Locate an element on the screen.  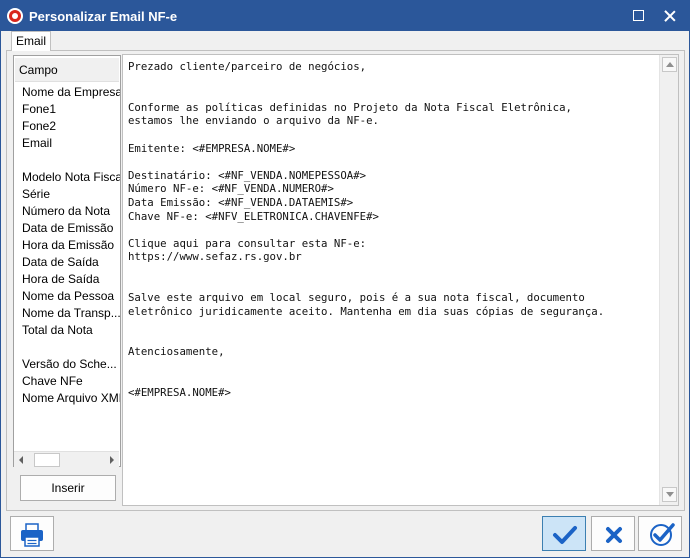
editor-line: estamos lhe enviando o arquivo da NF-e. is located at coordinates (253, 121).